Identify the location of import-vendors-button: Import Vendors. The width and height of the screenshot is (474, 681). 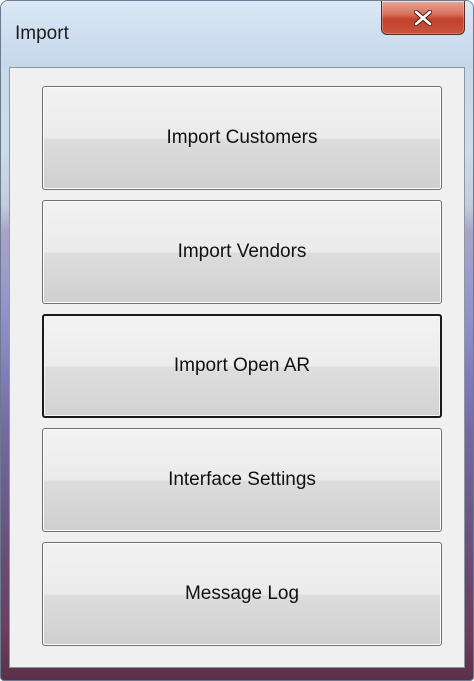
(242, 252).